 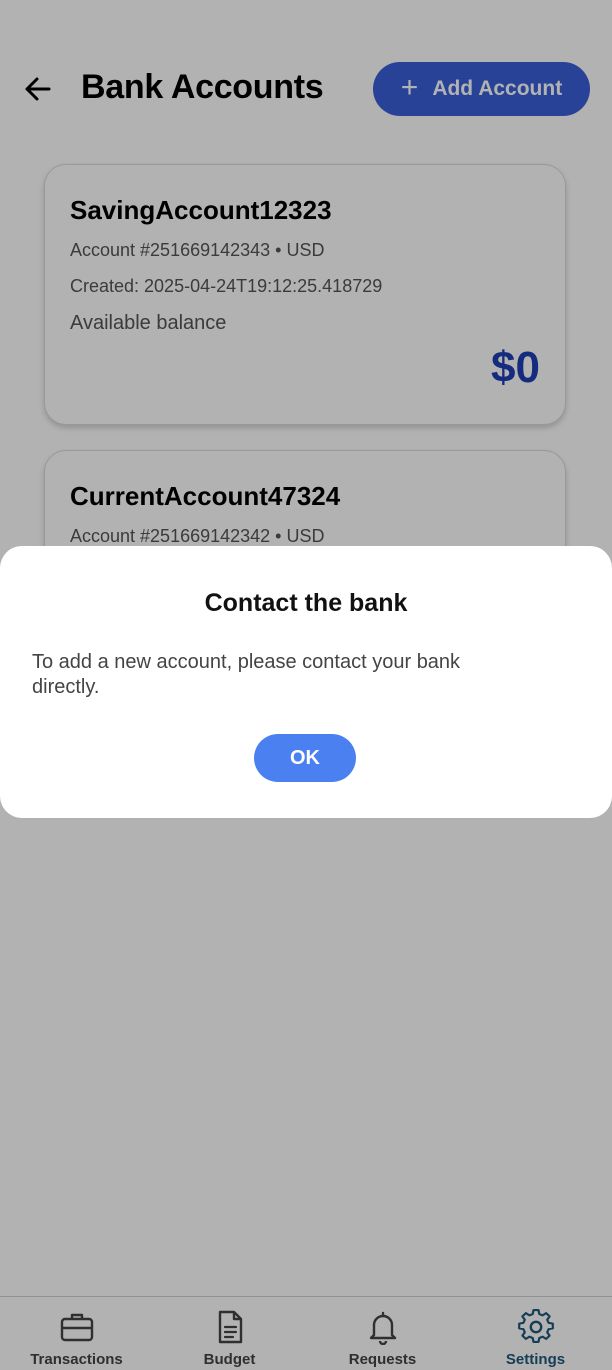 I want to click on dialog-title: Contact the bank, so click(x=306, y=603).